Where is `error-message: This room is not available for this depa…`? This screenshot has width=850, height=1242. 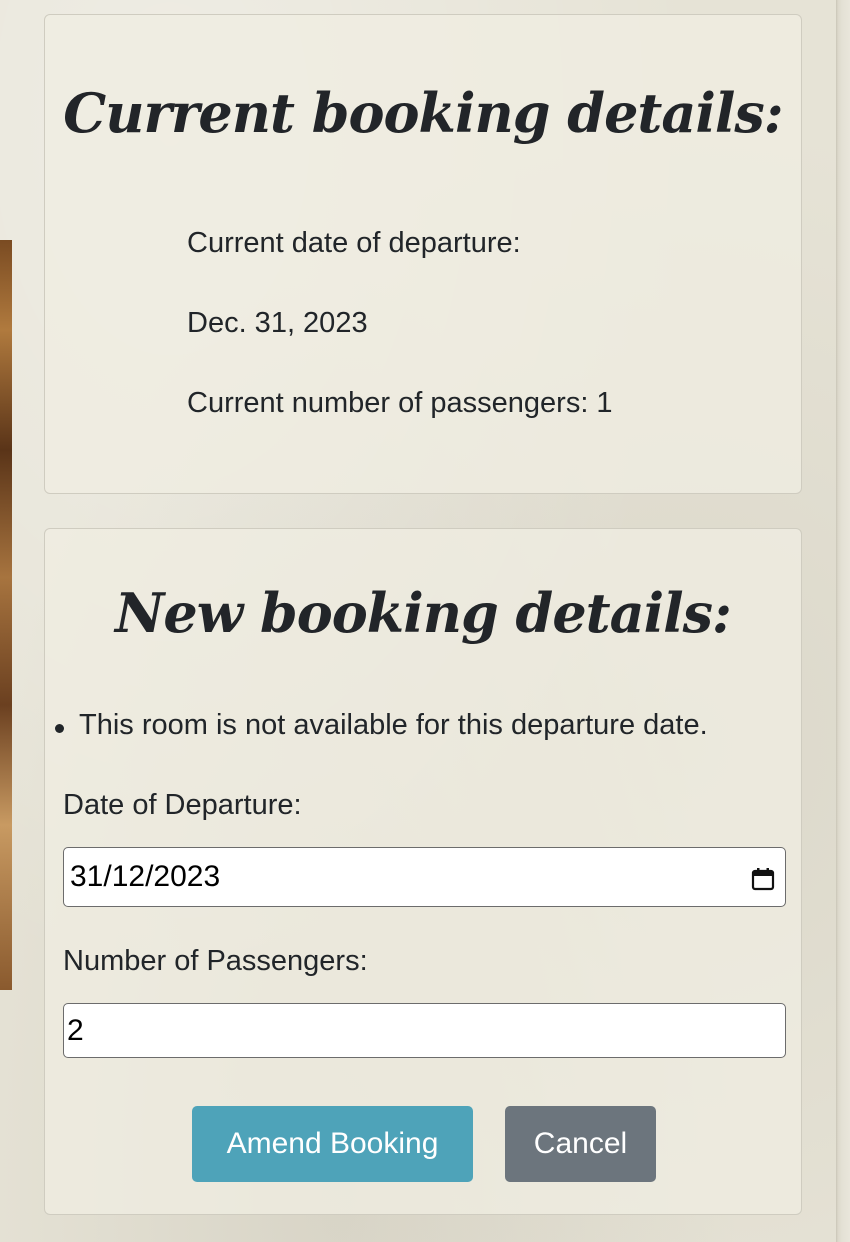
error-message: This room is not available for this depa… is located at coordinates (378, 725).